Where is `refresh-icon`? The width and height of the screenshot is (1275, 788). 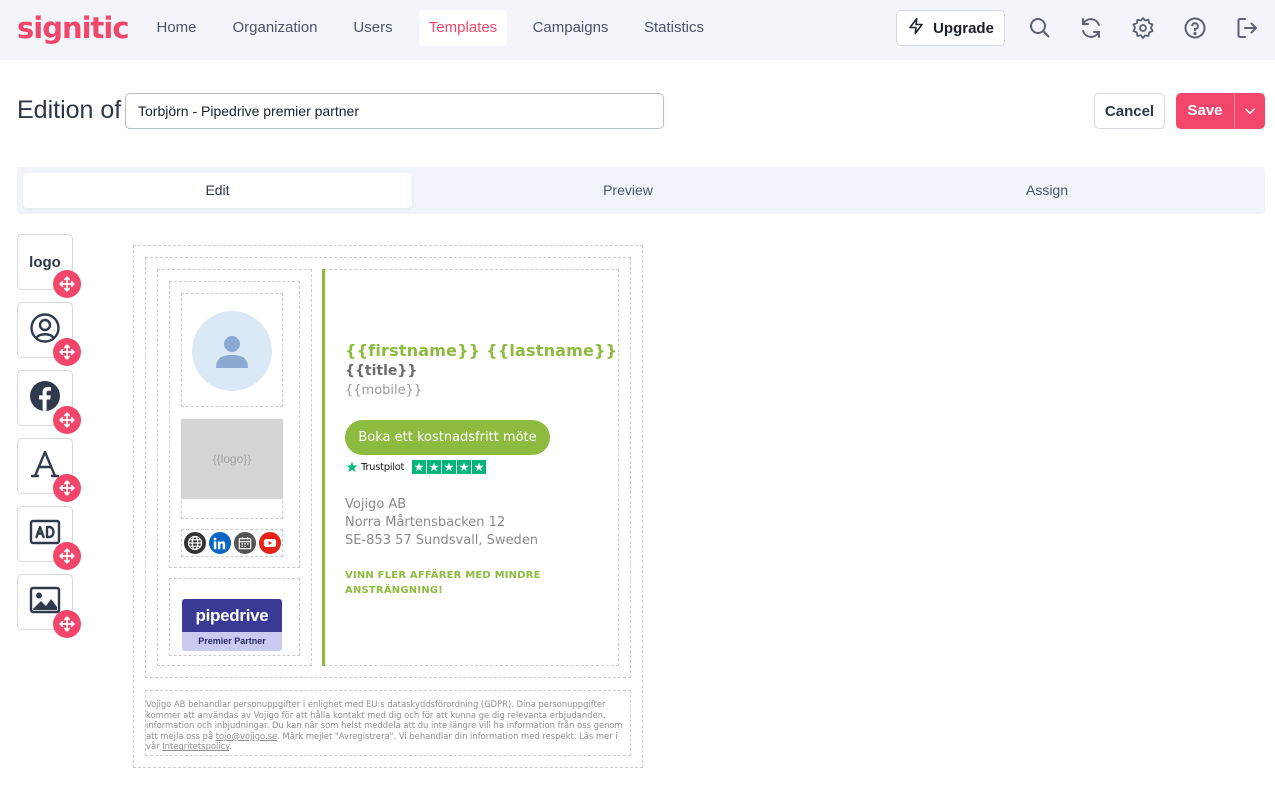
refresh-icon is located at coordinates (1091, 28).